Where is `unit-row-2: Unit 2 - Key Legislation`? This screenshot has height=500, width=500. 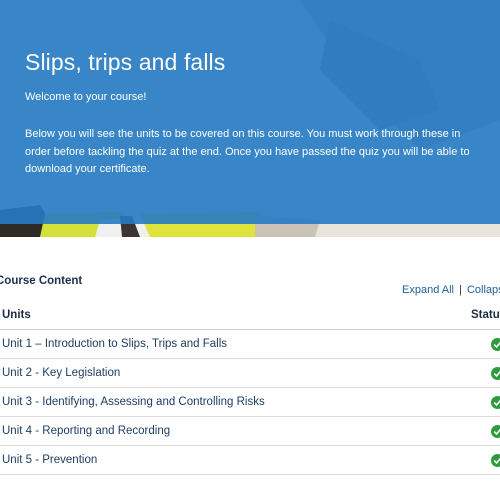 unit-row-2: Unit 2 - Key Legislation is located at coordinates (250, 373).